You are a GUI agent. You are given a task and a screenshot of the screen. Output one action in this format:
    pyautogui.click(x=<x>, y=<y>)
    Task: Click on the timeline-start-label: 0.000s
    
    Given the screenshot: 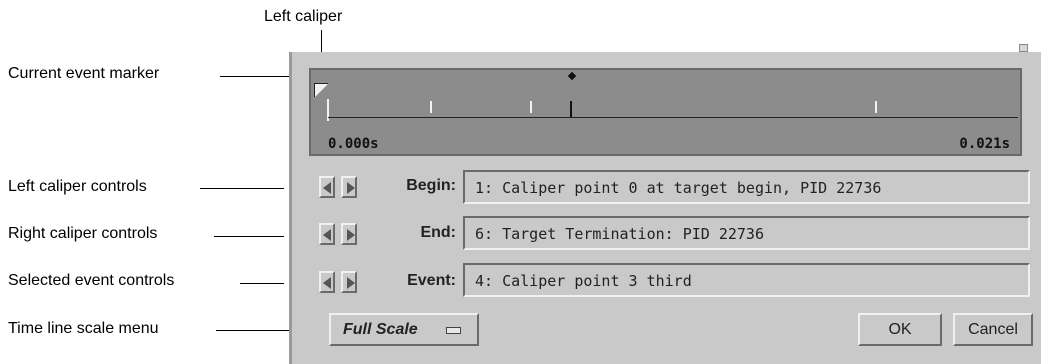 What is the action you would take?
    pyautogui.click(x=353, y=144)
    